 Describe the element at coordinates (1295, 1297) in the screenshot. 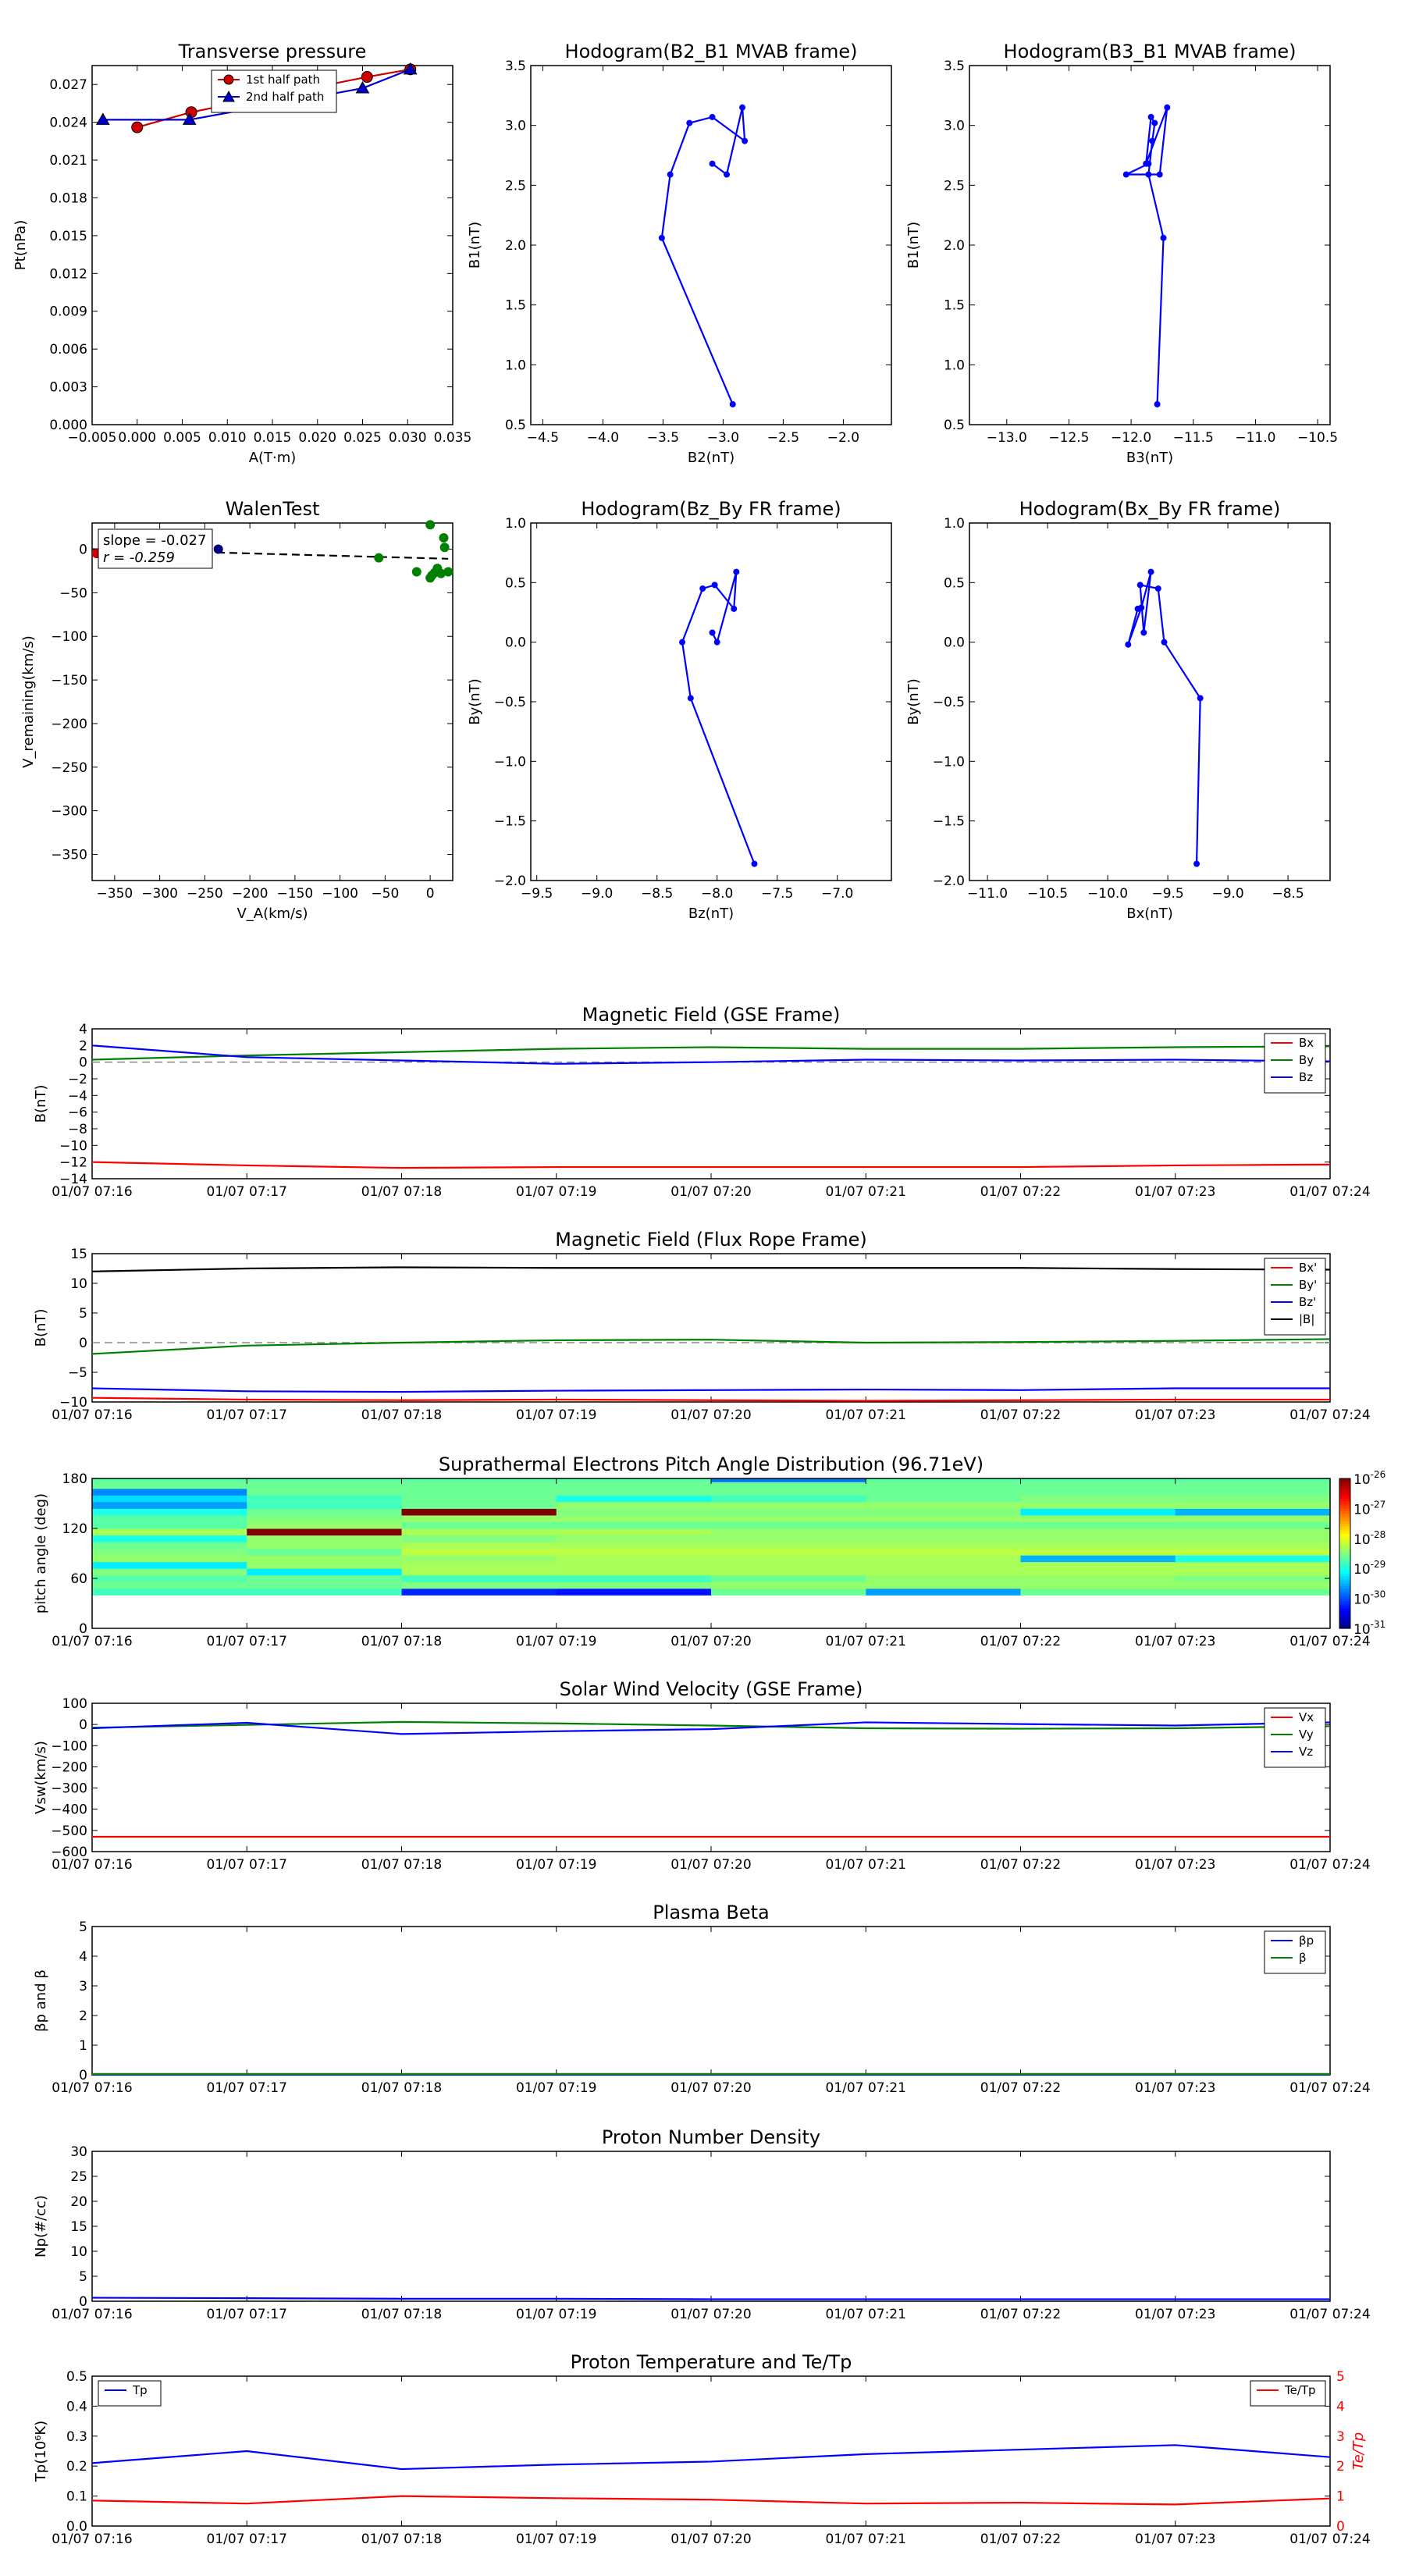

I see `legend: Bx' By' Bz' |B|` at that location.